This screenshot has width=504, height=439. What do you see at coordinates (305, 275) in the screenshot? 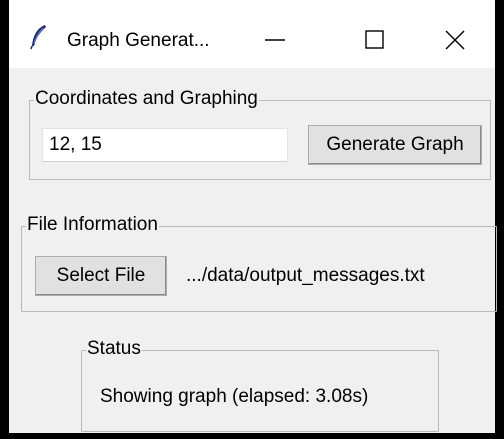
I see `file-path-label: .../data/output_messages.txt` at bounding box center [305, 275].